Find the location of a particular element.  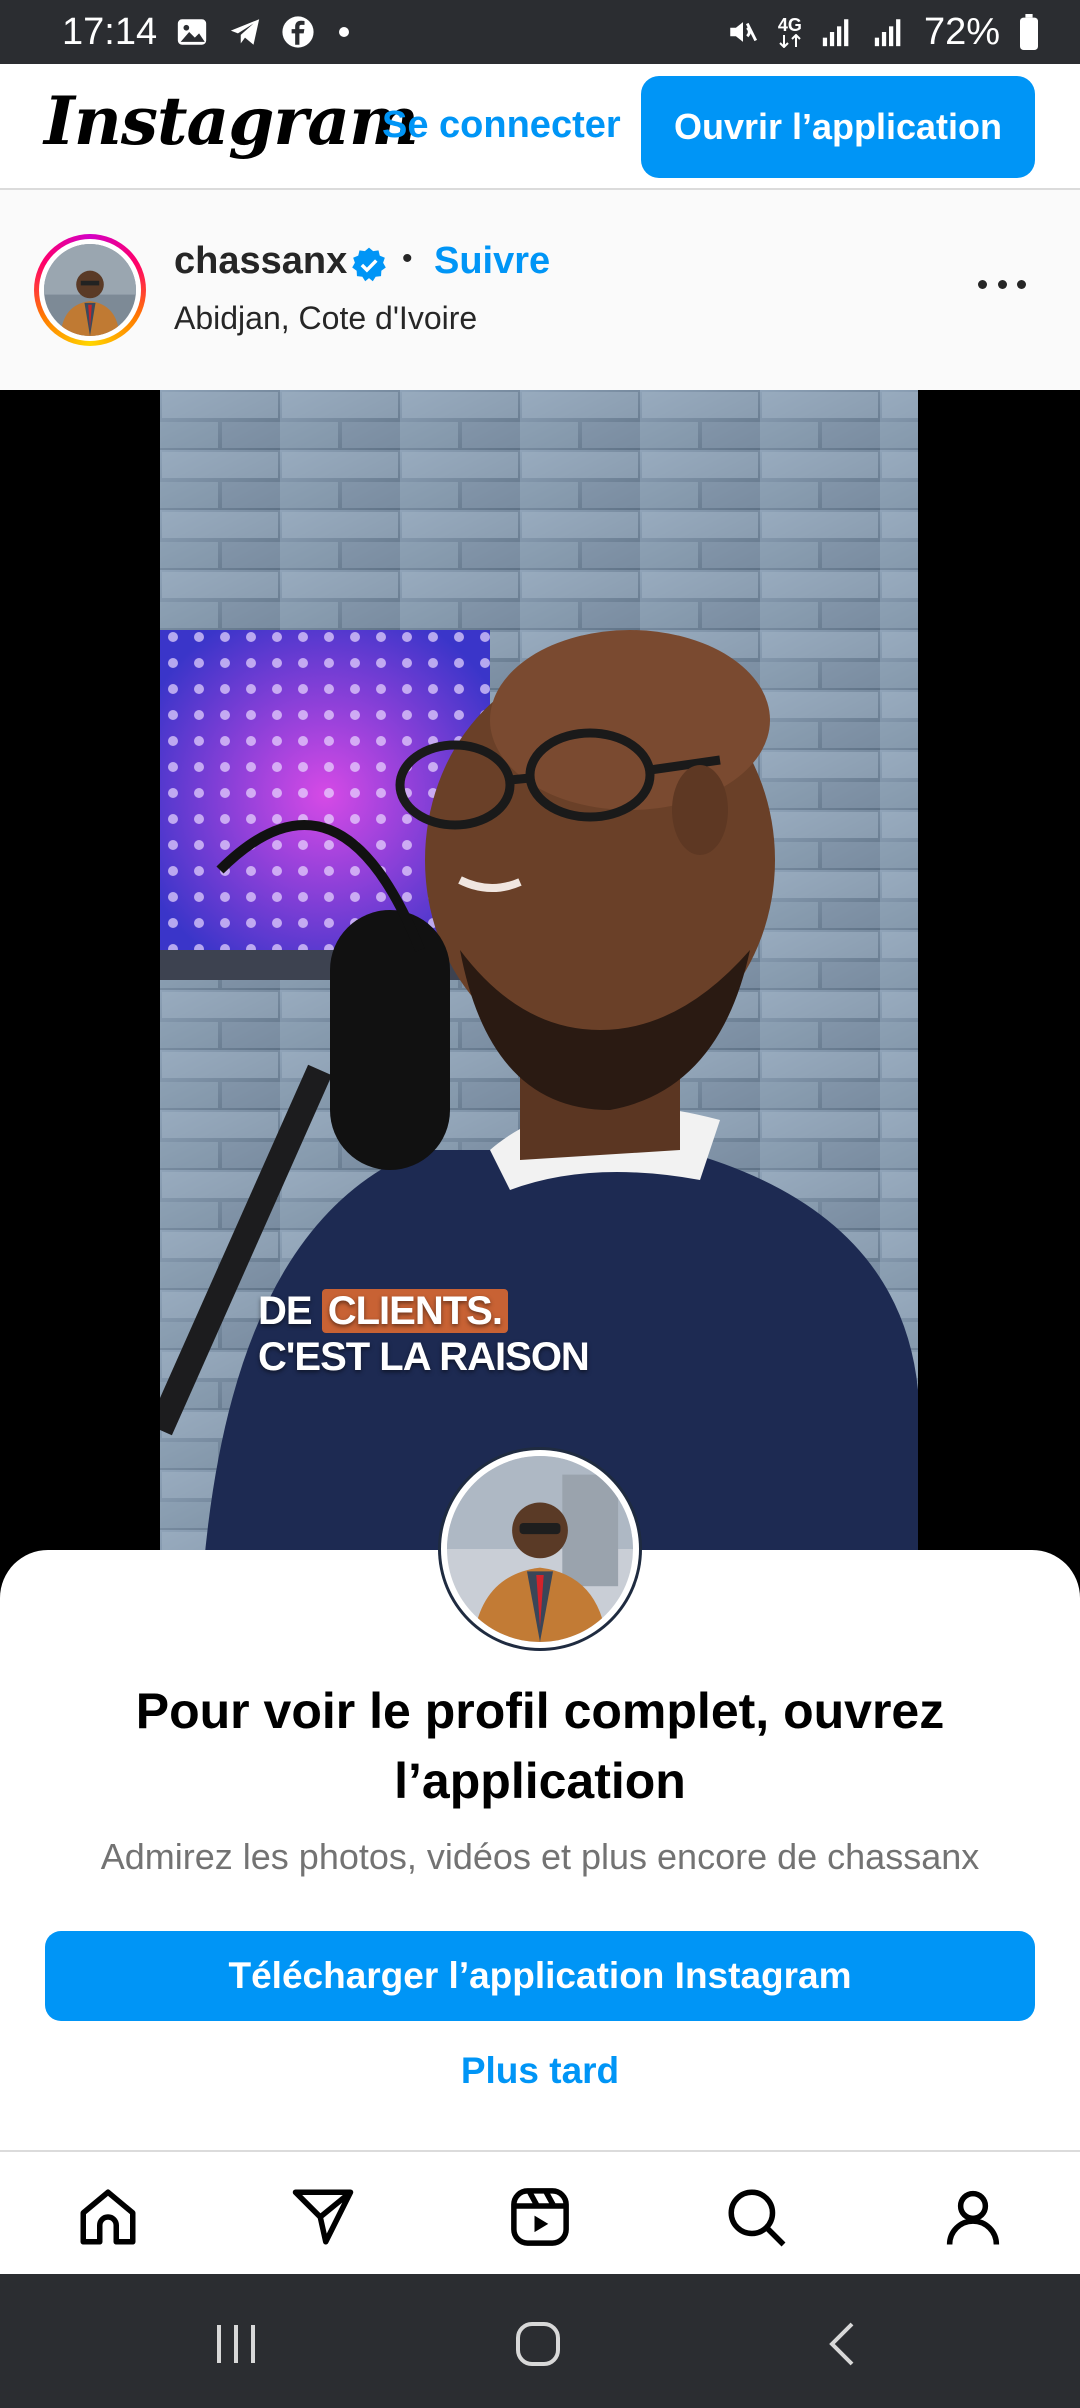

avatar-image is located at coordinates (540, 1549).